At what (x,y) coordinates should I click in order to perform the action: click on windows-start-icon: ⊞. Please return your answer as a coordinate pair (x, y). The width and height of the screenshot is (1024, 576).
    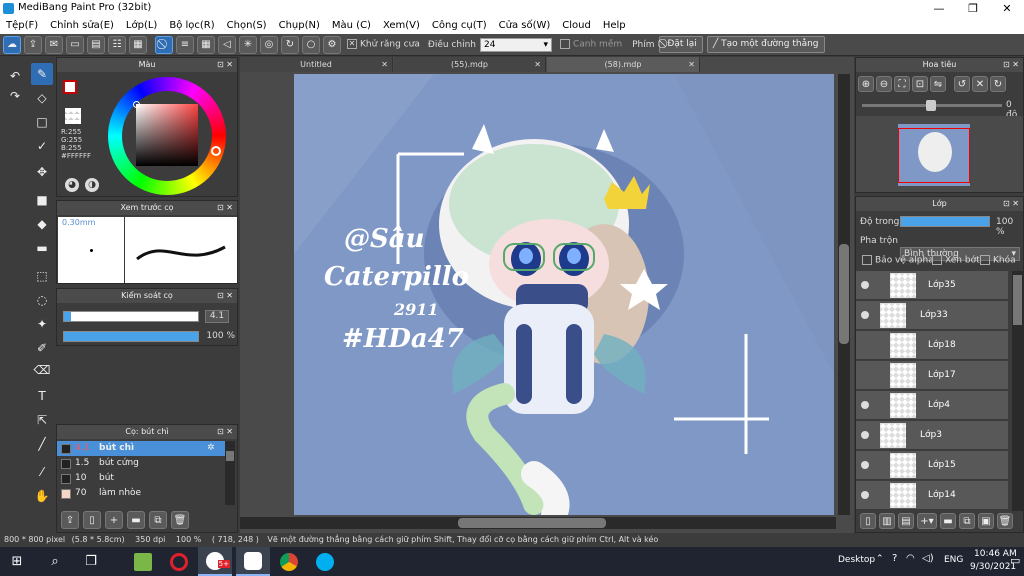
    Looking at the image, I should click on (17, 561).